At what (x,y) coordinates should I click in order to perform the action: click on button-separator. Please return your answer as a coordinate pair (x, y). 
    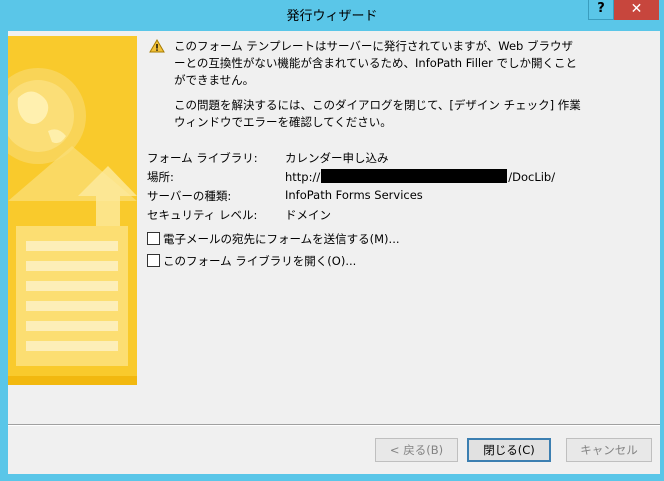
    Looking at the image, I should click on (334, 425).